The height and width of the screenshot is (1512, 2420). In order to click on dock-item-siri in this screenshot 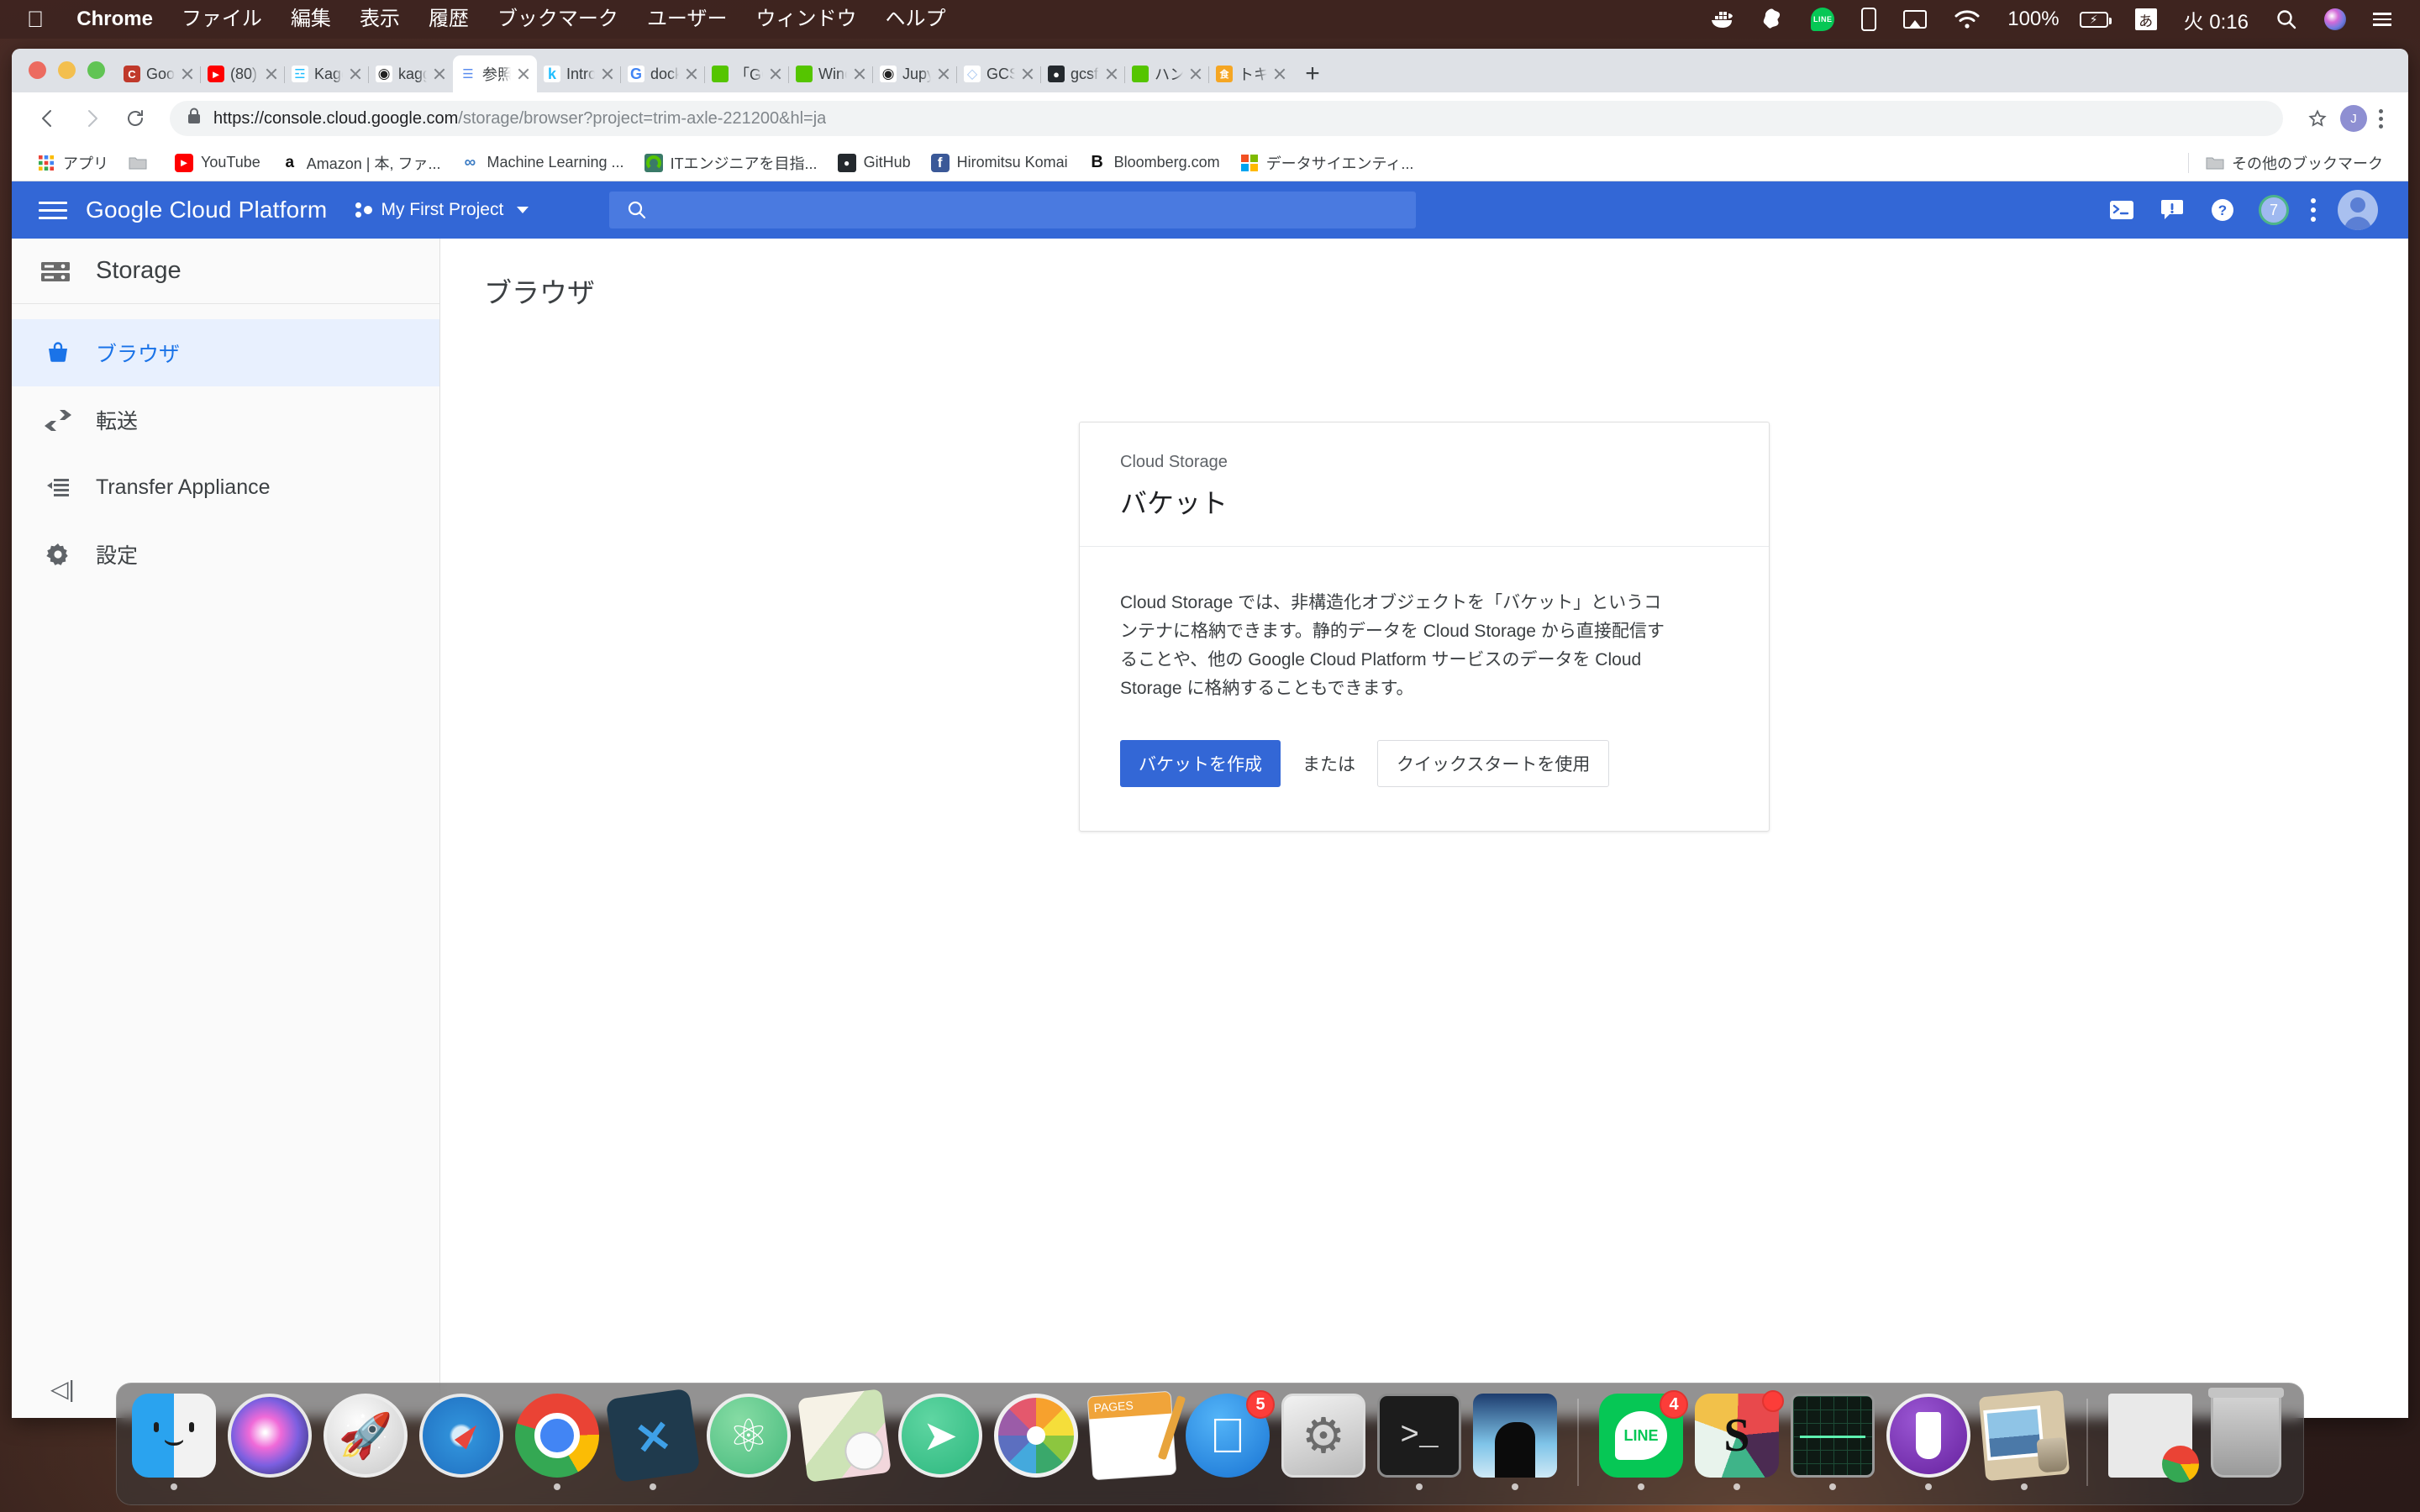, I will do `click(269, 1443)`.